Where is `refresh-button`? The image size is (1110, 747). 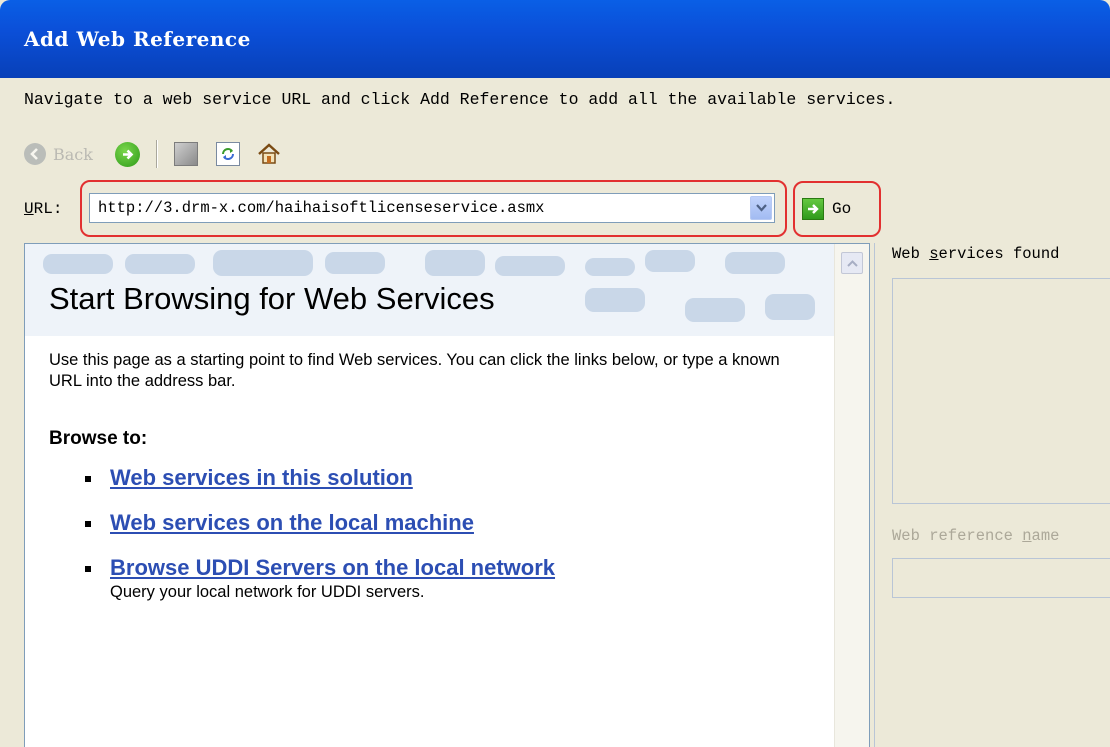 refresh-button is located at coordinates (227, 154).